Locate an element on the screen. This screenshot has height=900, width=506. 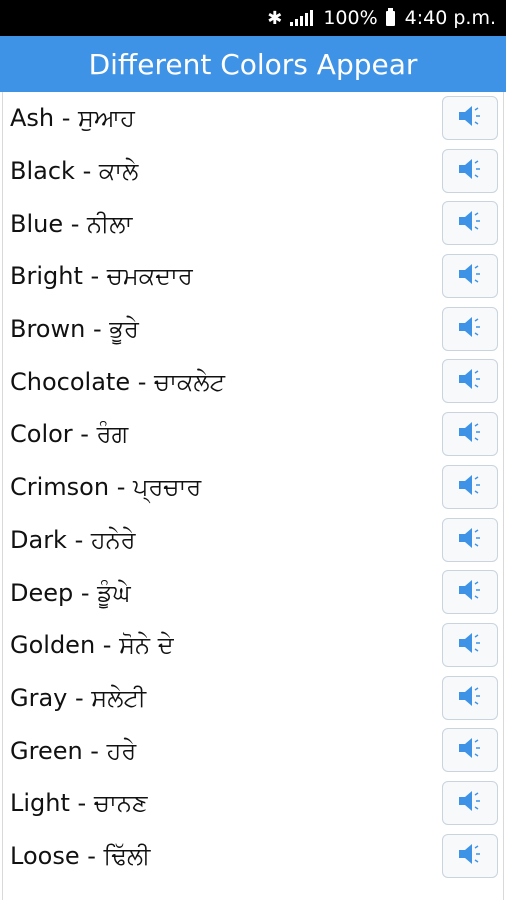
word-label: Crimson - ਪ੍ਰਚਾਰ is located at coordinates (106, 487).